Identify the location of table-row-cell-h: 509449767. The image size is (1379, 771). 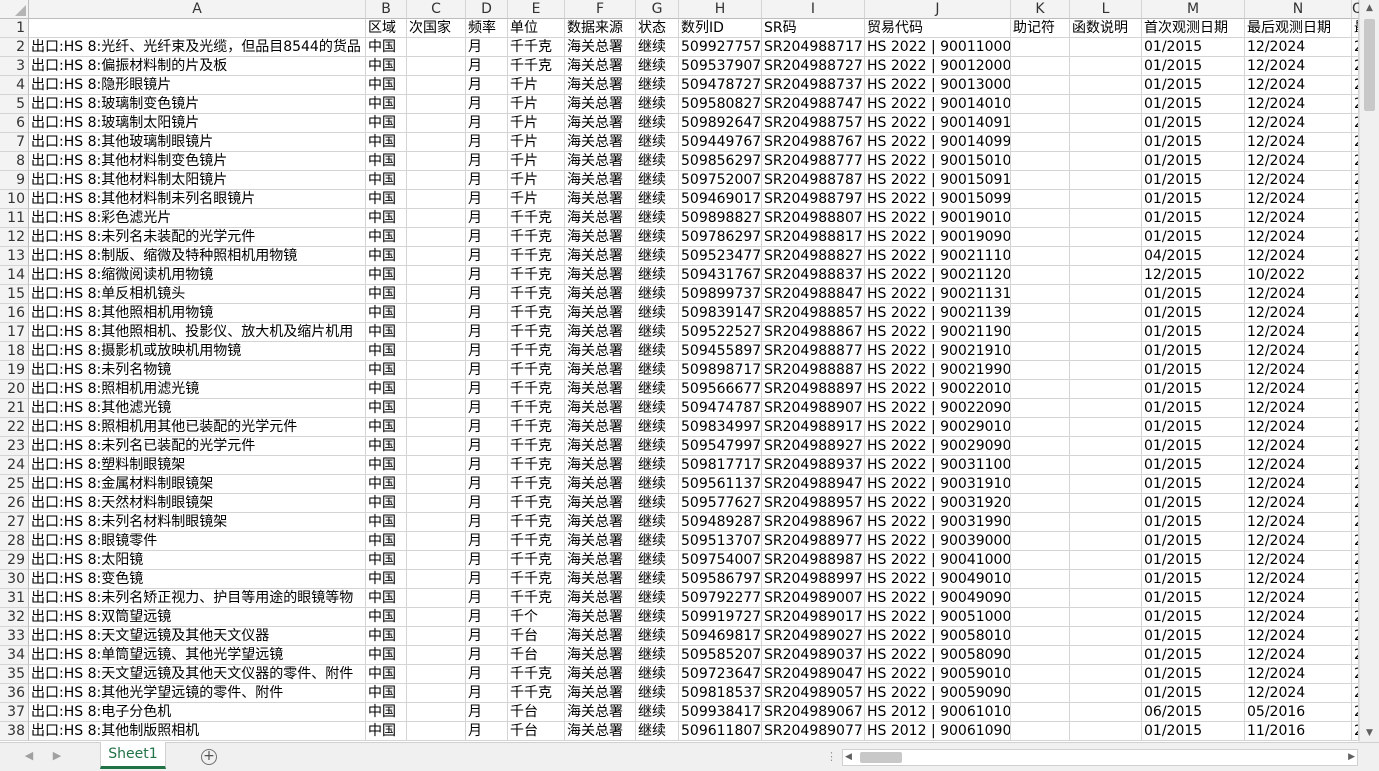
(720, 142).